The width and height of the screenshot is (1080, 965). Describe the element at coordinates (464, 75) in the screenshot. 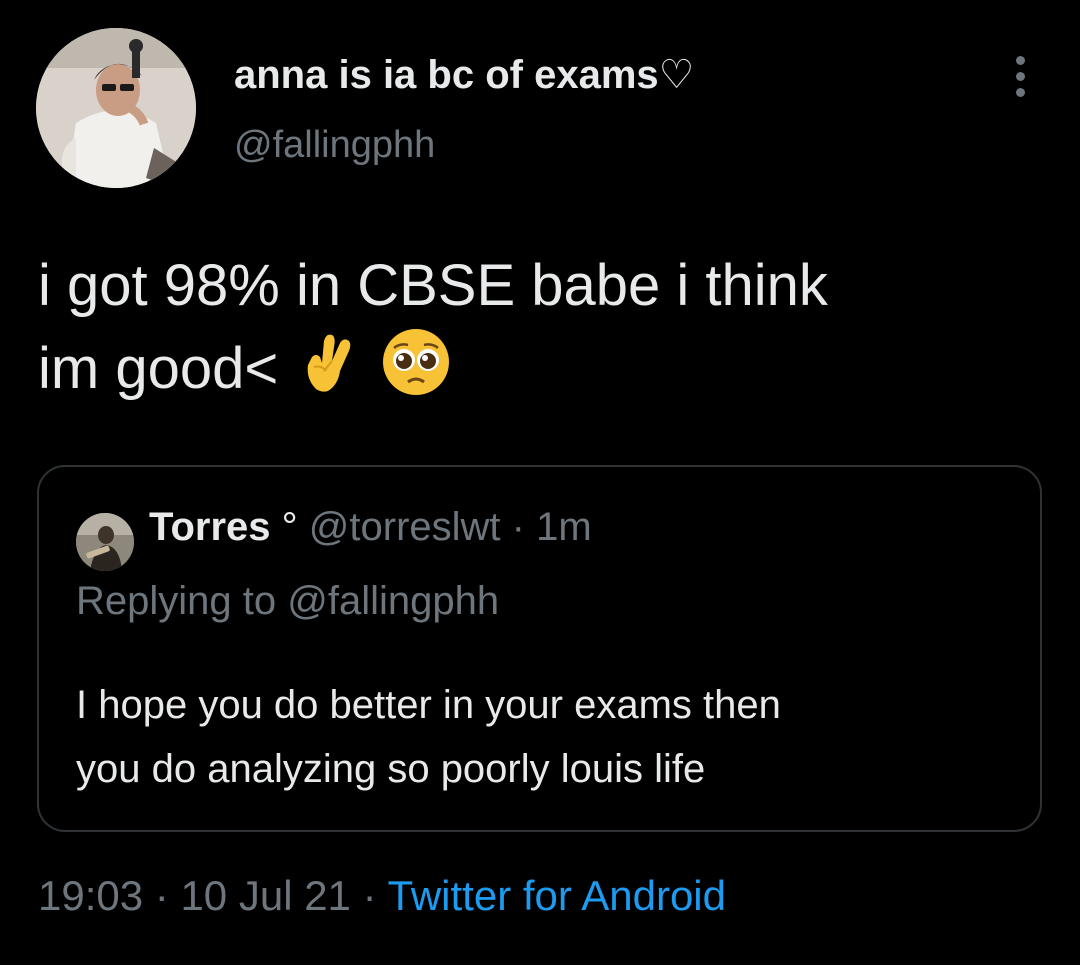

I see `author-display-name: anna is ia bc of exams♡` at that location.